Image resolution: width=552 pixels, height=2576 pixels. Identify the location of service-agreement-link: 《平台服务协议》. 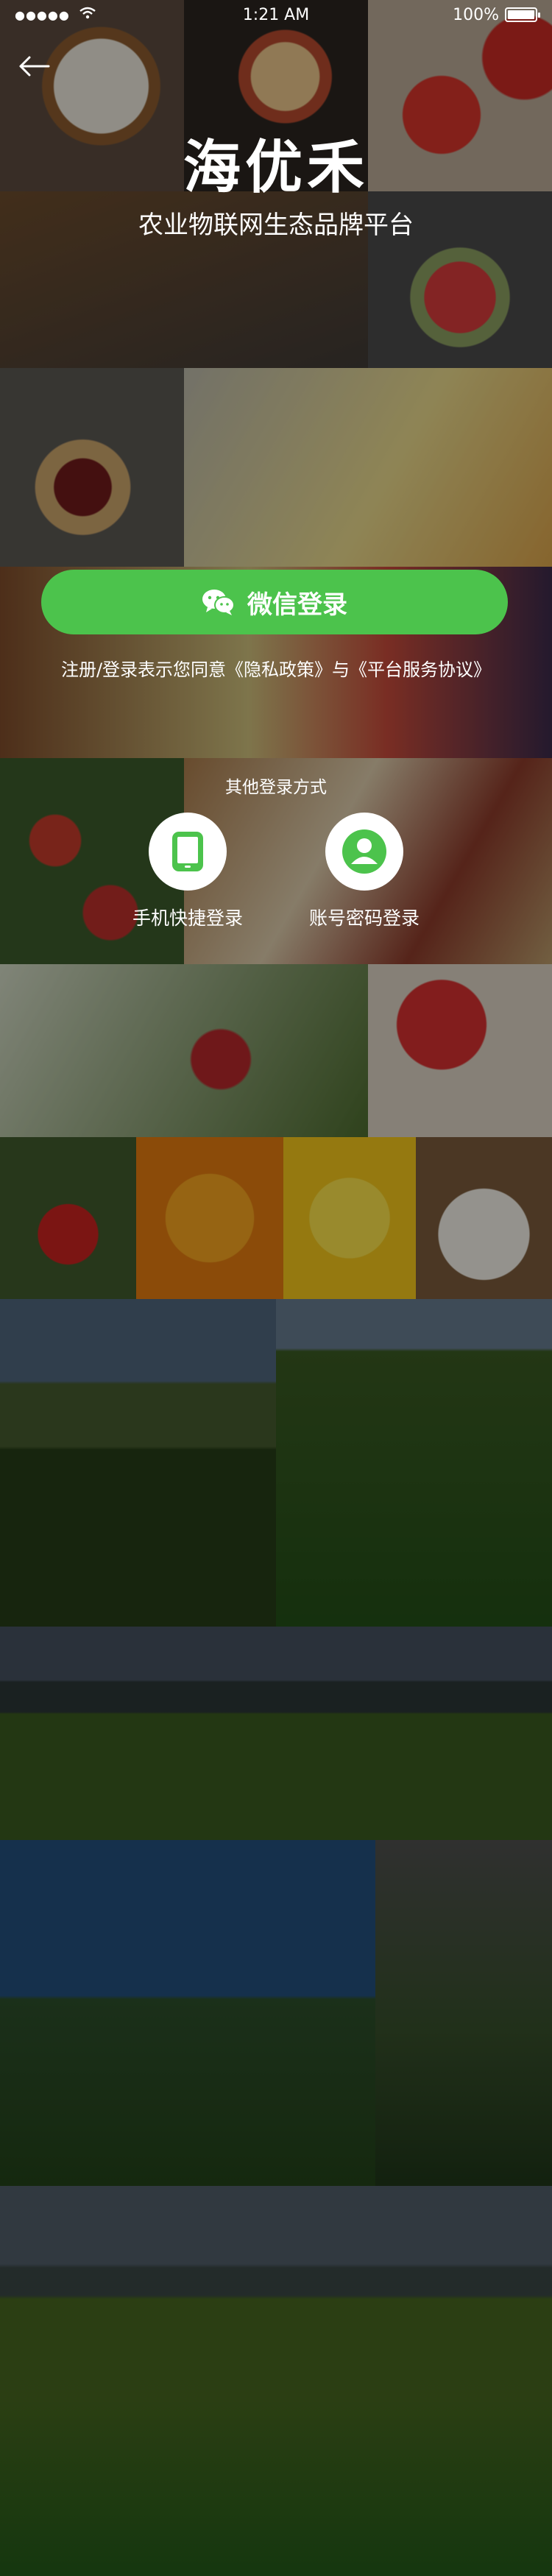
(421, 669).